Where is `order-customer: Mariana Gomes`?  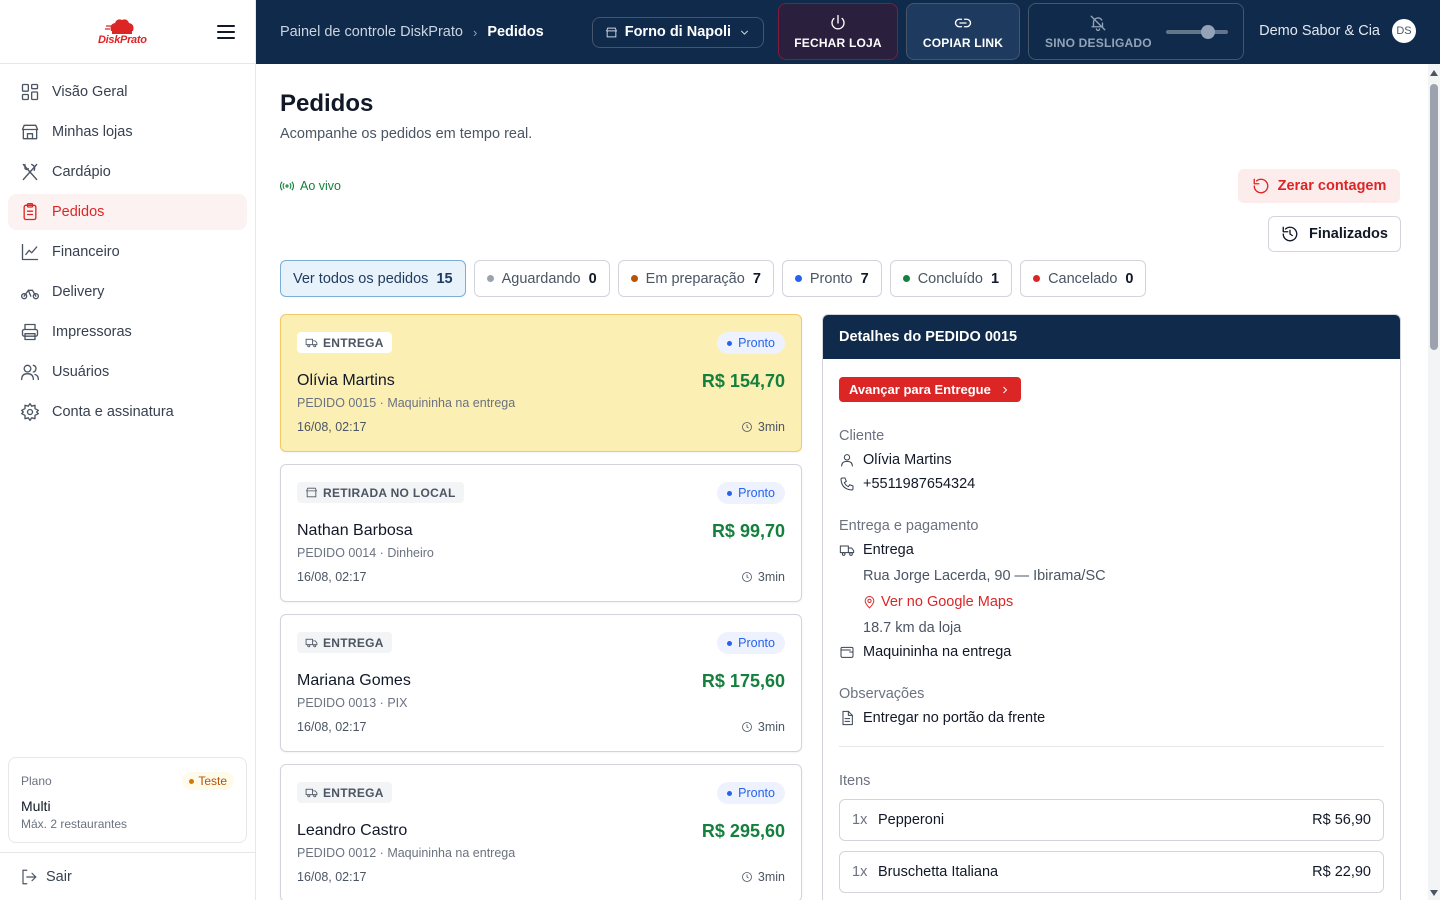
order-customer: Mariana Gomes is located at coordinates (354, 680).